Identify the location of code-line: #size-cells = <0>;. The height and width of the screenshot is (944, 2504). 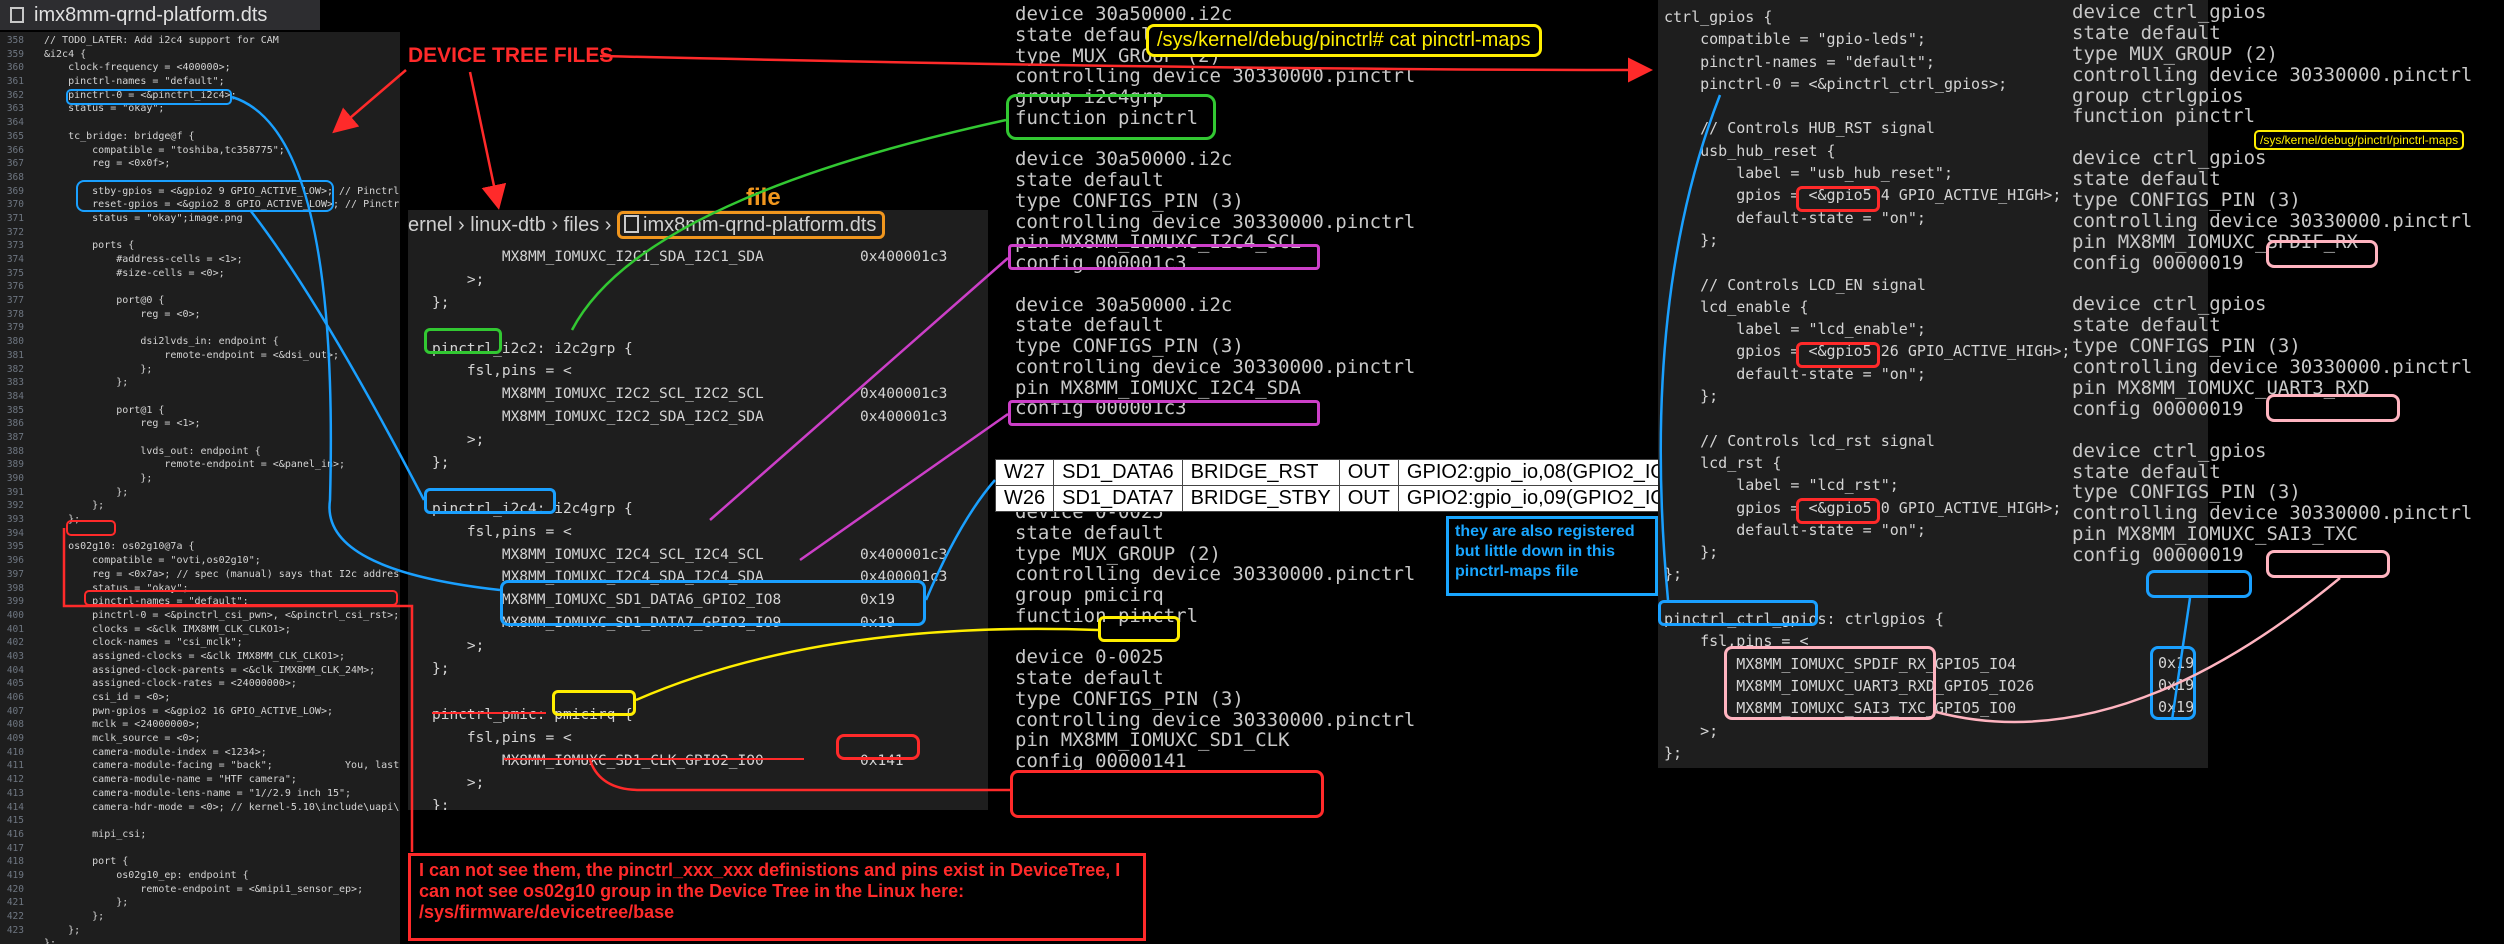
(134, 273).